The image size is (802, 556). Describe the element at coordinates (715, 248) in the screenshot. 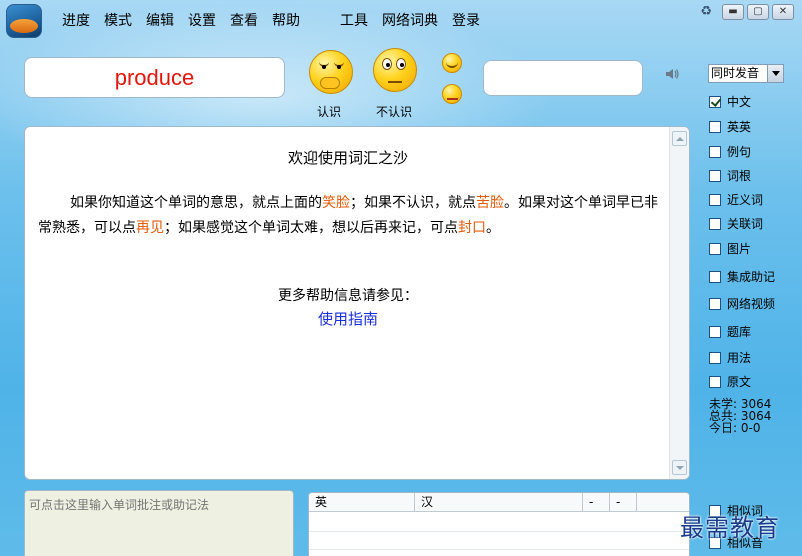

I see `checkbox-image` at that location.